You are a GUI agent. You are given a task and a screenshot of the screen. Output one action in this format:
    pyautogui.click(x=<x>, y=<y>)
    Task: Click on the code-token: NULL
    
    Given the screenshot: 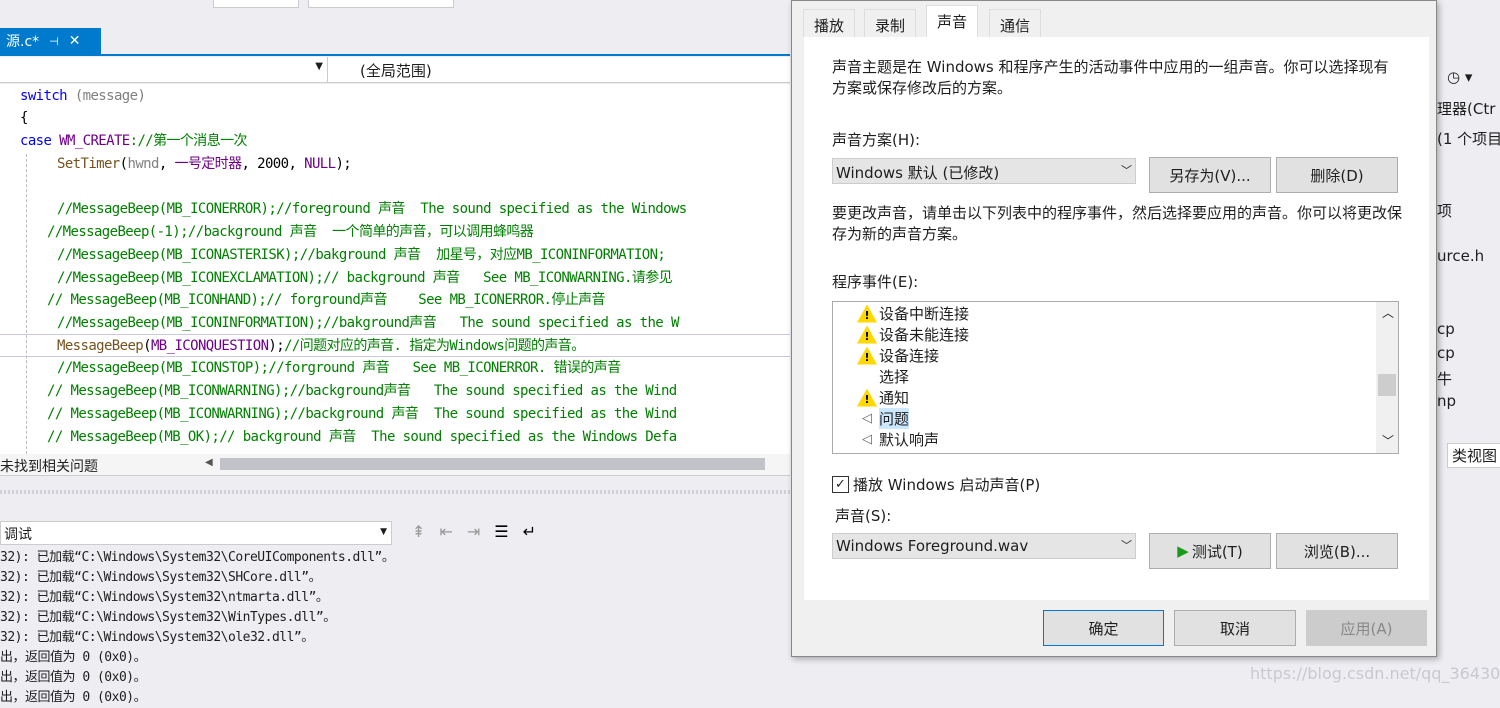 What is the action you would take?
    pyautogui.click(x=320, y=164)
    